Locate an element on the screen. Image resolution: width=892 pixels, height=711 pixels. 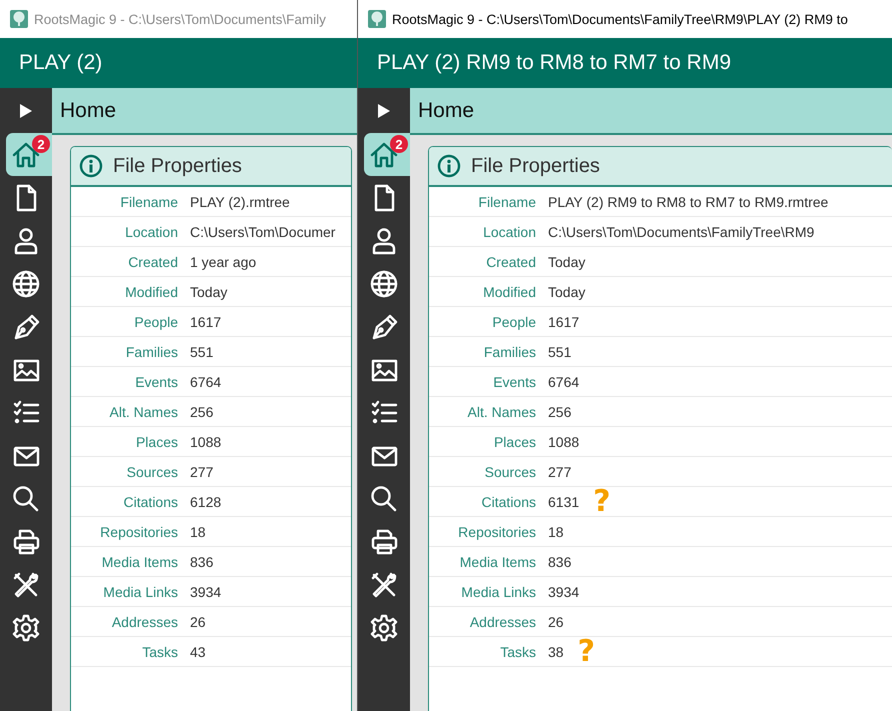
window-title: RootsMagic 9 - C:\Users\Tom\Documents\FamilyTree\RM9\PLAY (2) RM9 to is located at coordinates (620, 19).